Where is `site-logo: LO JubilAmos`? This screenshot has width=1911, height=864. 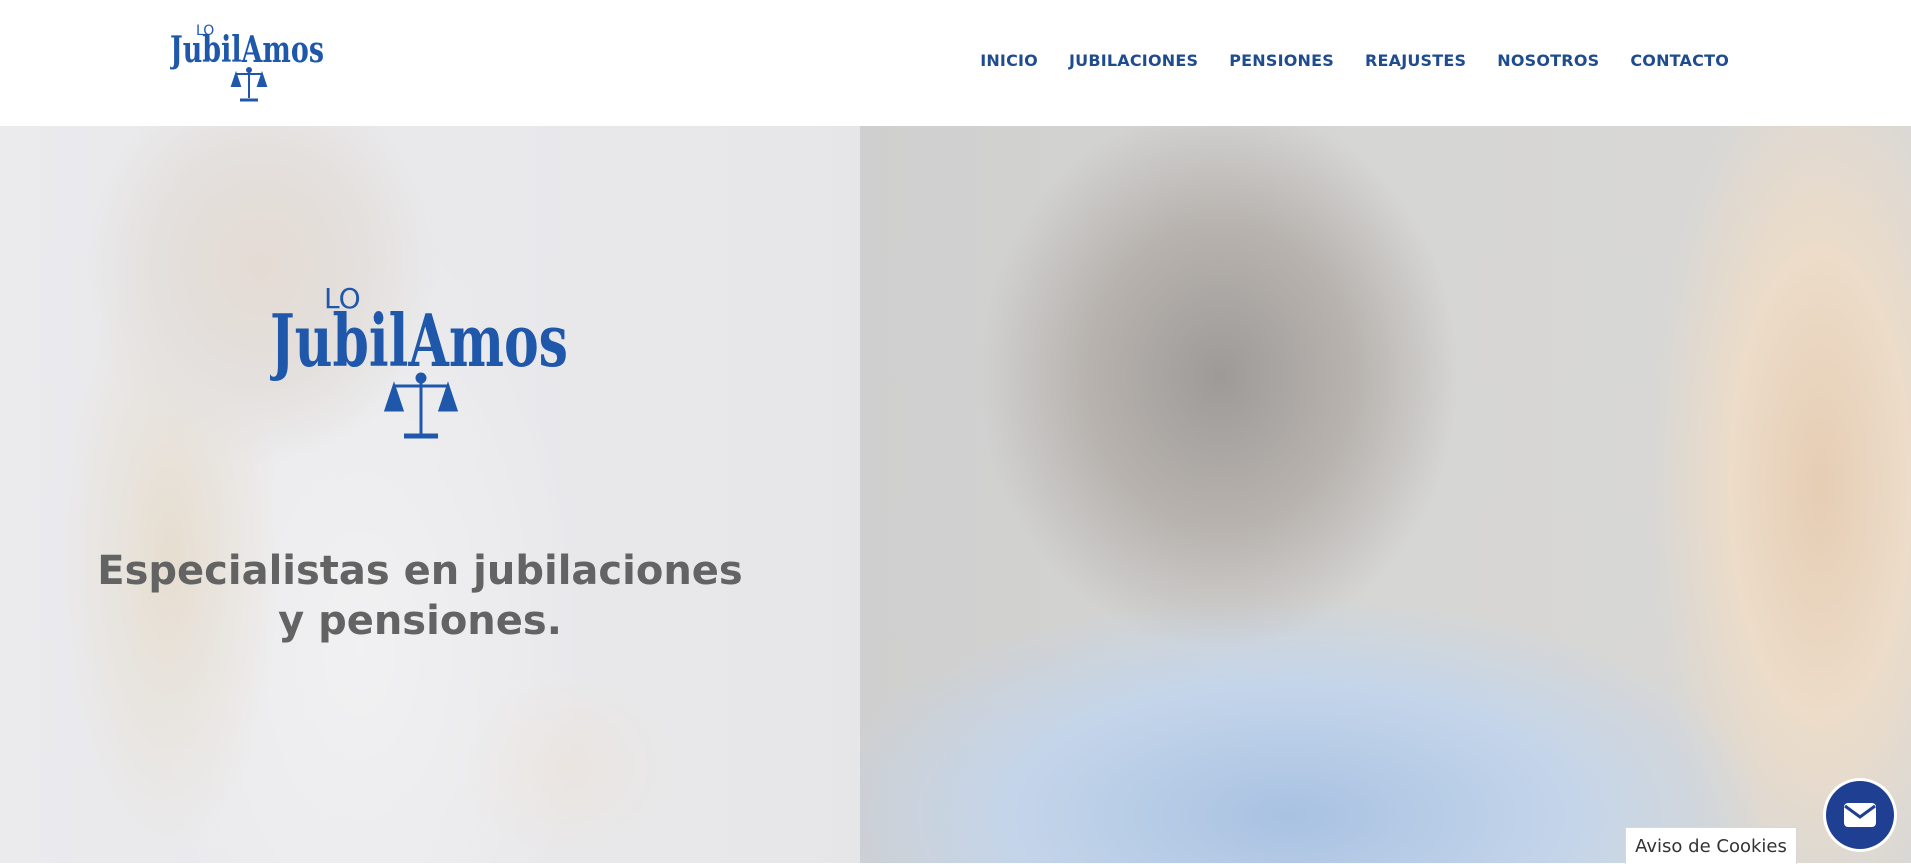
site-logo: LO JubilAmos is located at coordinates (250, 64).